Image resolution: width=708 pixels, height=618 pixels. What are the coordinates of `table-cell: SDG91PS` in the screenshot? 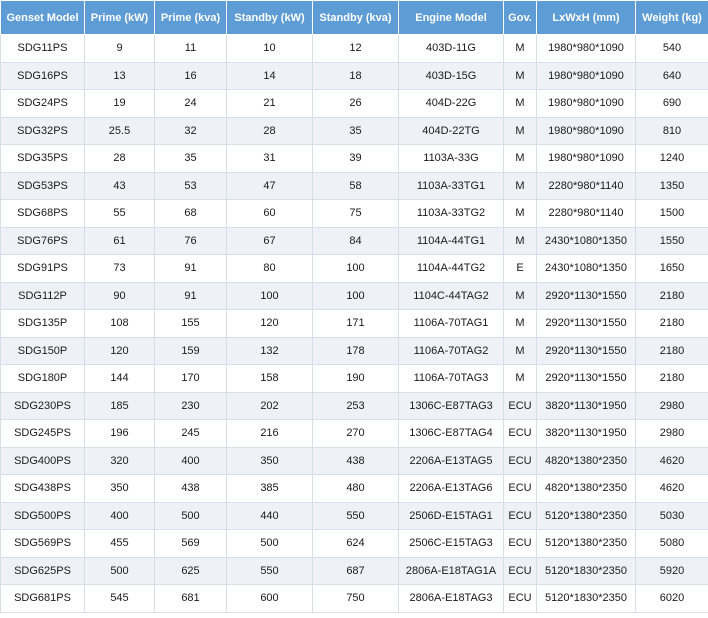 It's located at (42, 268).